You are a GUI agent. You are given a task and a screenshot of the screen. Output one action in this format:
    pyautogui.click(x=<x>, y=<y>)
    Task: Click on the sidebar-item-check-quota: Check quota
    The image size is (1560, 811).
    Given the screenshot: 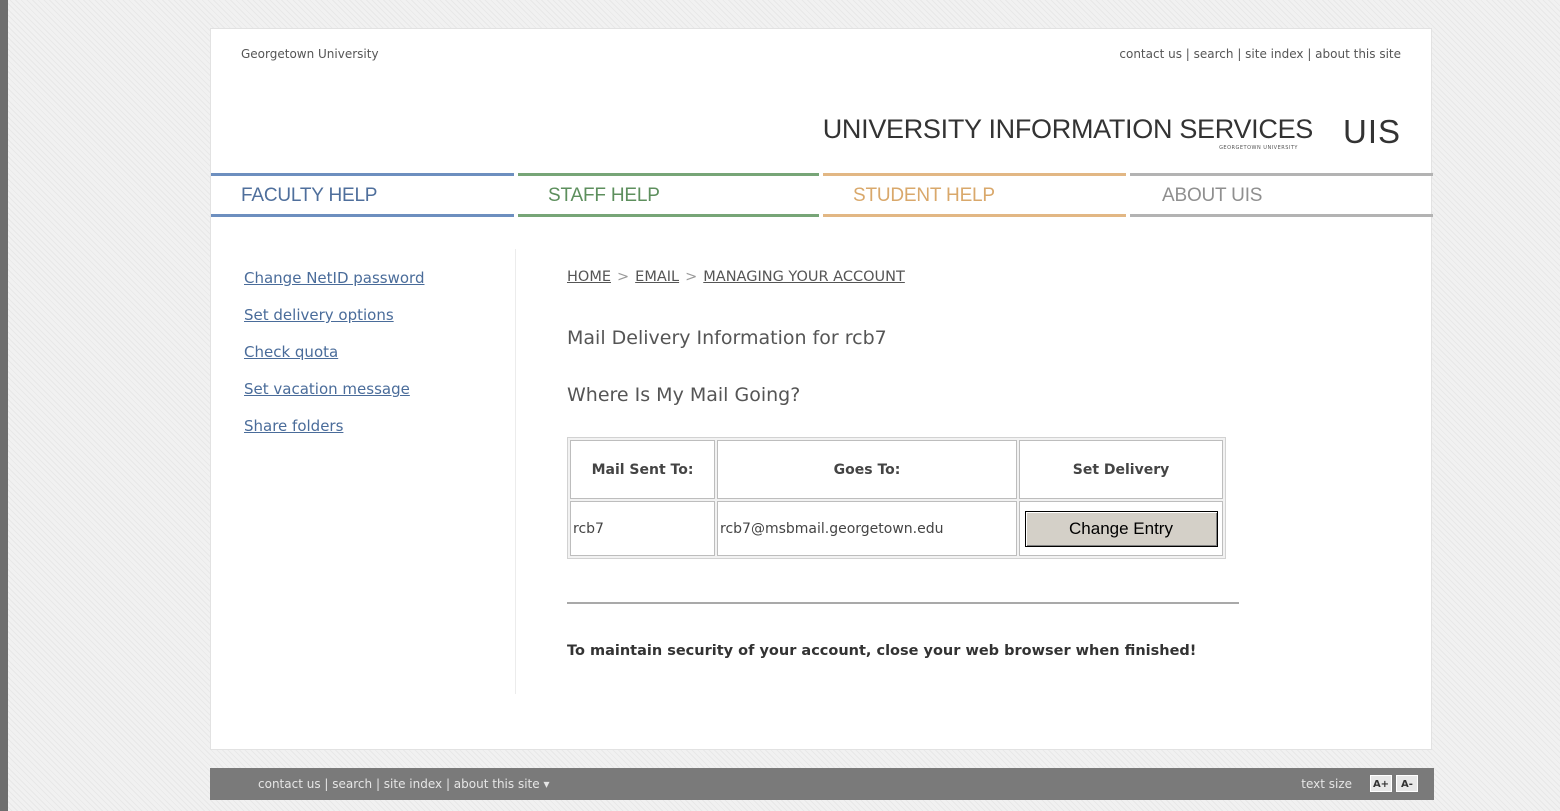 What is the action you would take?
    pyautogui.click(x=334, y=352)
    